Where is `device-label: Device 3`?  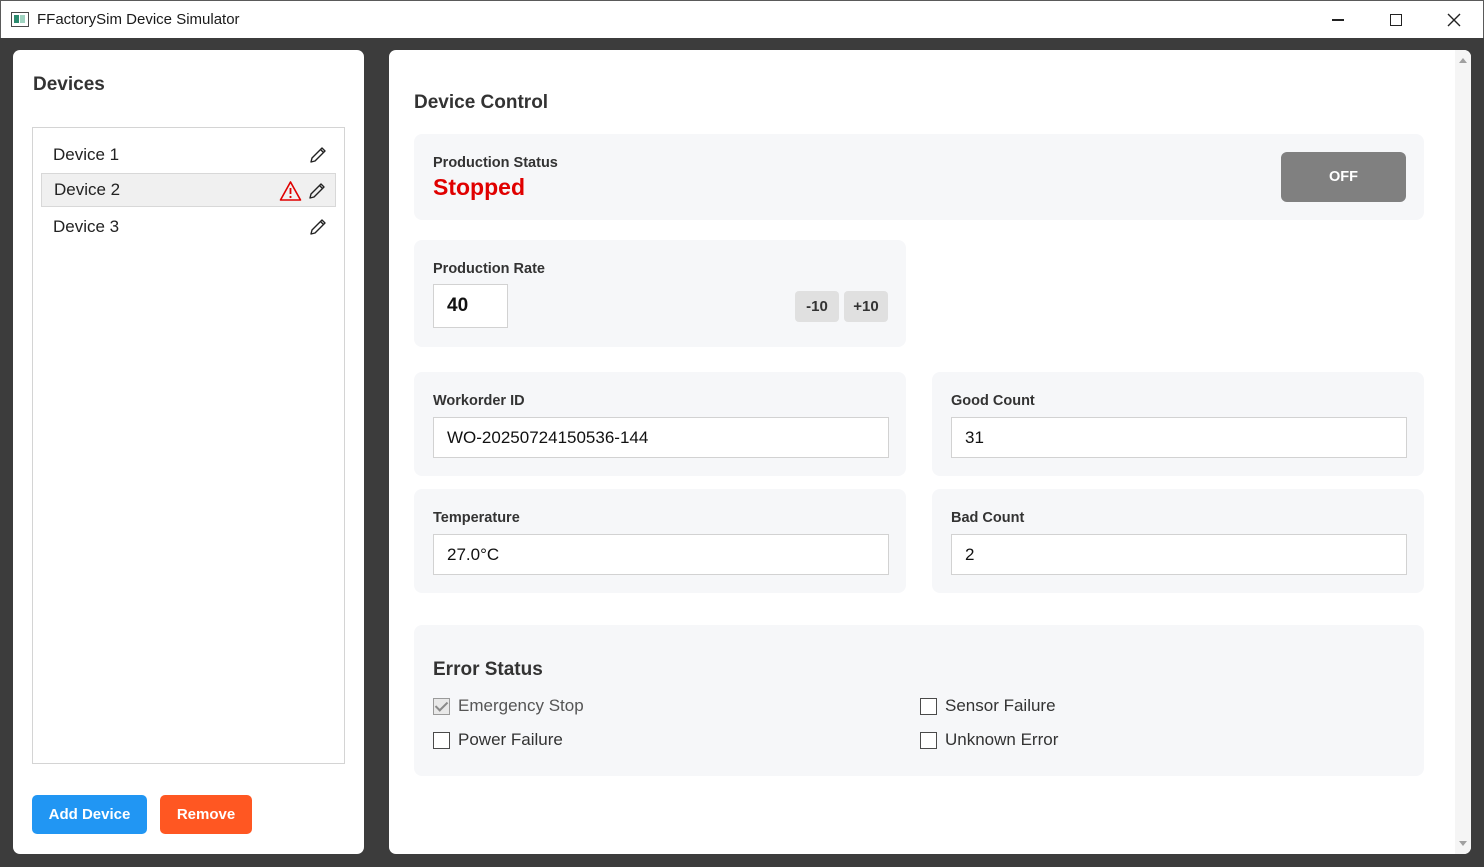 device-label: Device 3 is located at coordinates (86, 226).